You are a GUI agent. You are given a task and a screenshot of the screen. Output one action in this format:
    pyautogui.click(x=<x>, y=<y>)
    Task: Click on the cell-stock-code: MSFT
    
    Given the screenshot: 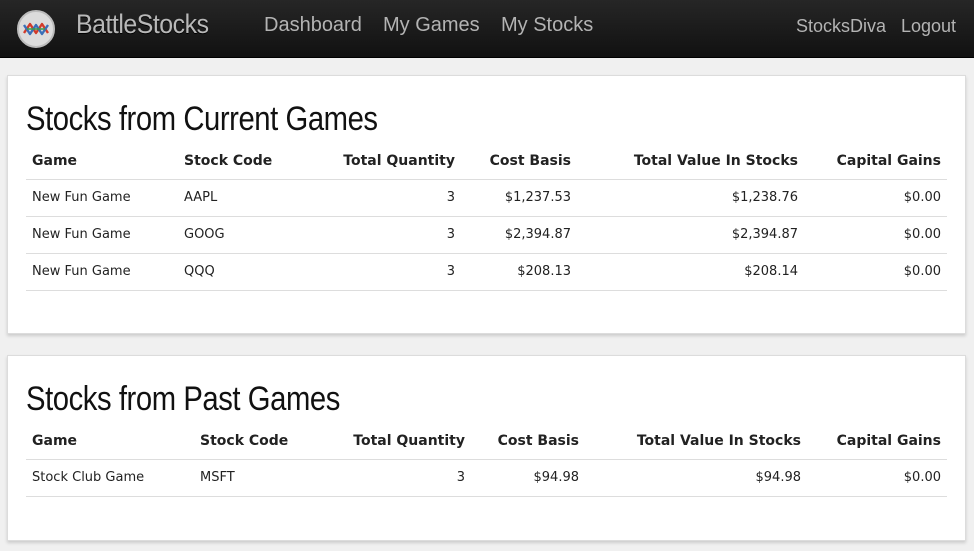 What is the action you would take?
    pyautogui.click(x=249, y=478)
    